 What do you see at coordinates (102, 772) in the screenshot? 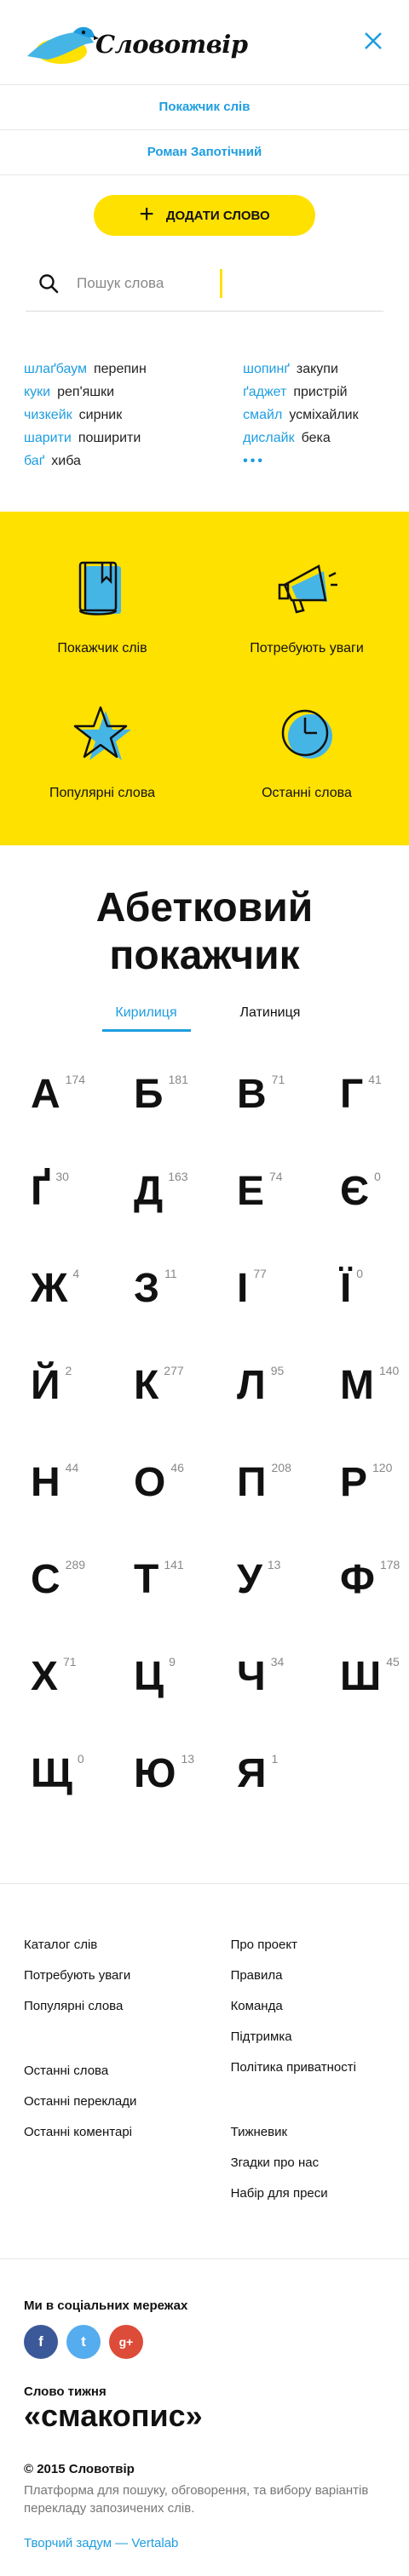
I see `tile-popular: Популярні слова` at bounding box center [102, 772].